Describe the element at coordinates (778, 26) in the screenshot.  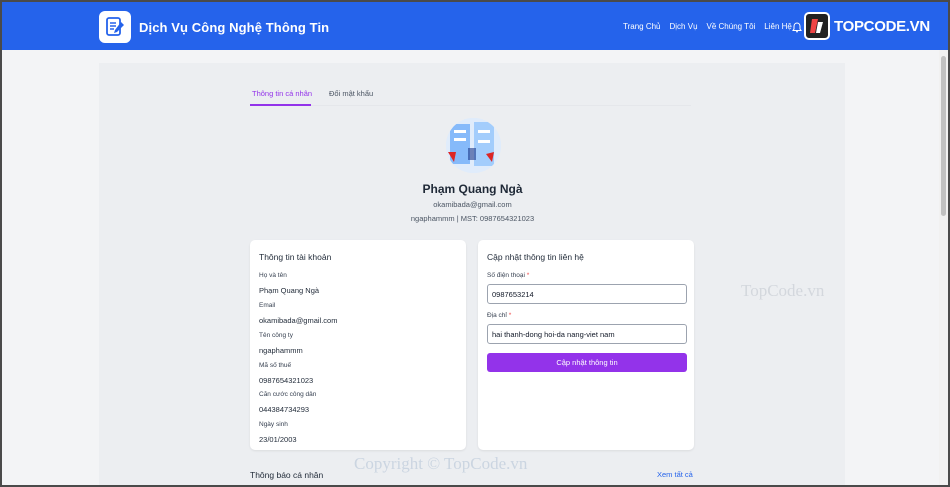
I see `nav-contact: Liên Hệ` at that location.